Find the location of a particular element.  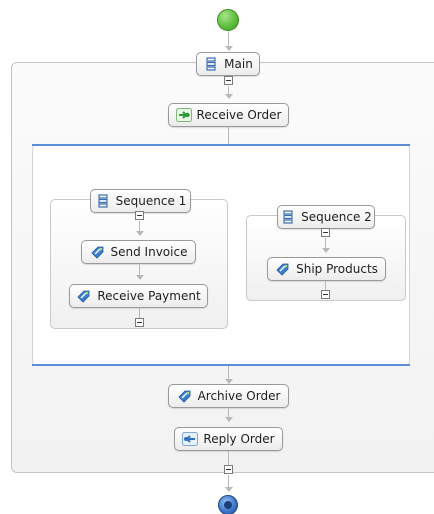

main-sequence-node: Main is located at coordinates (228, 64).